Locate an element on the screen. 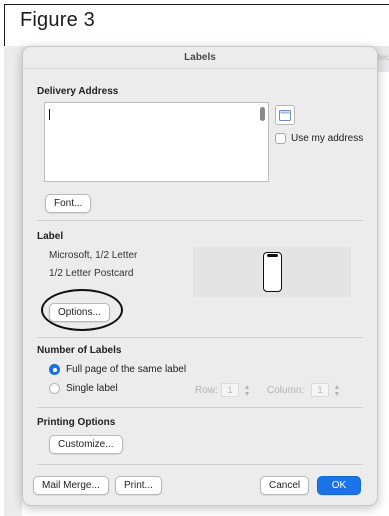 The height and width of the screenshot is (516, 389). use-my-address-row: Use my address is located at coordinates (319, 138).